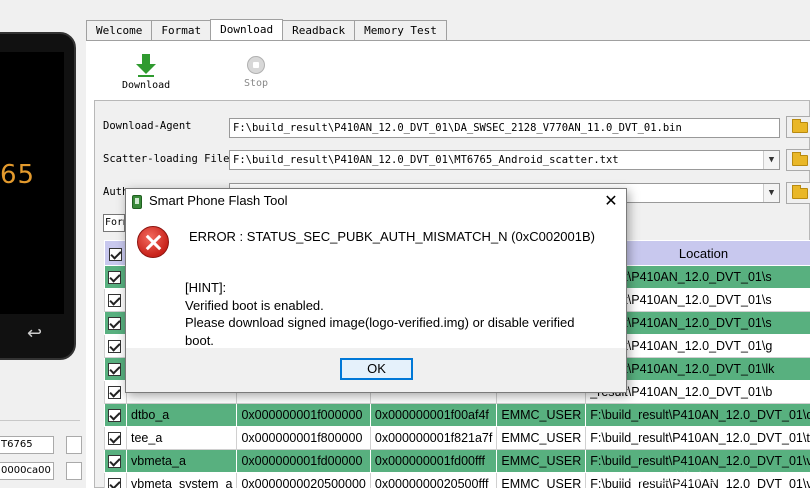 The height and width of the screenshot is (488, 810). I want to click on download-button: Download, so click(146, 72).